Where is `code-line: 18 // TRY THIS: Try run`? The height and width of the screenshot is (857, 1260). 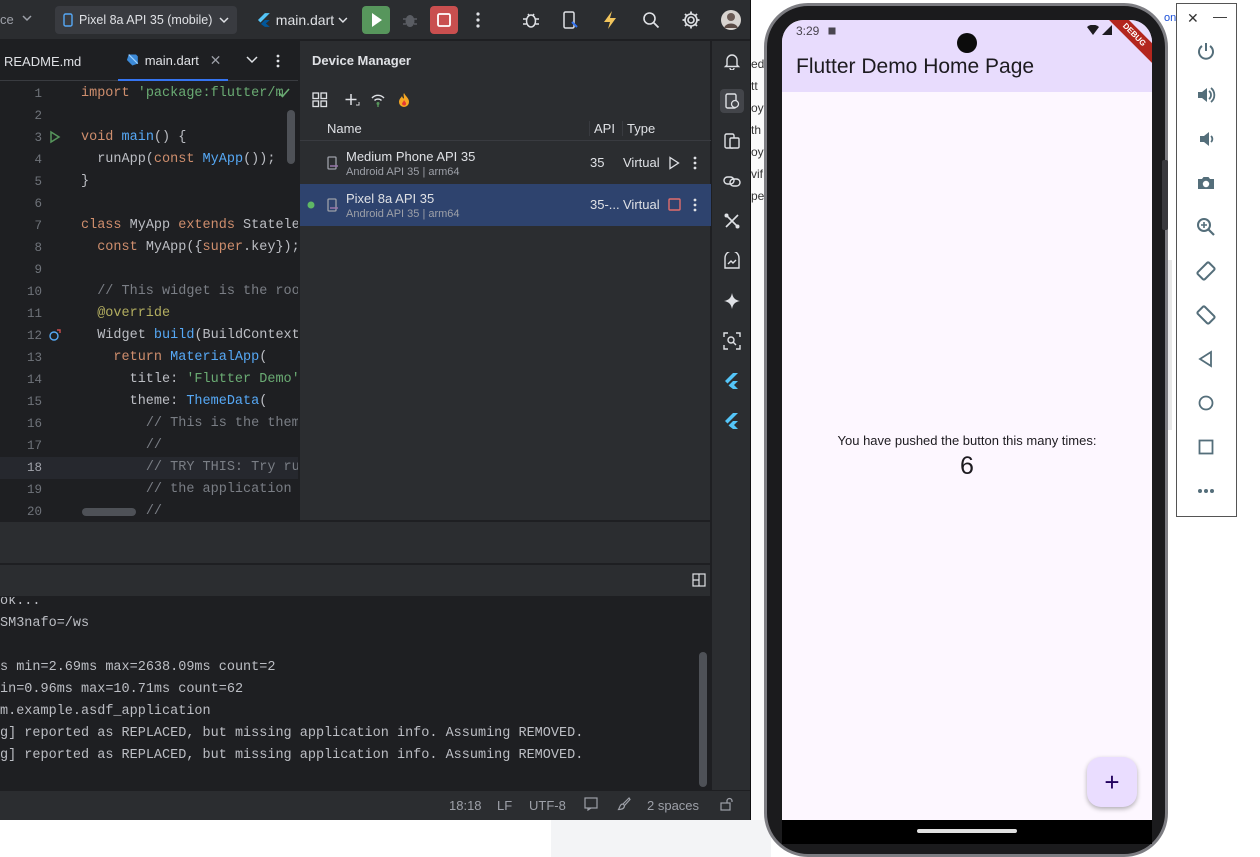
code-line: 18 // TRY THIS: Try run is located at coordinates (149, 468).